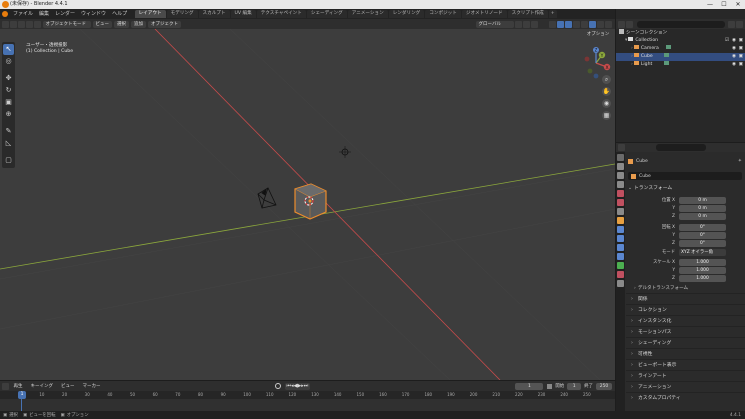  I want to click on camera-data-icon, so click(669, 47).